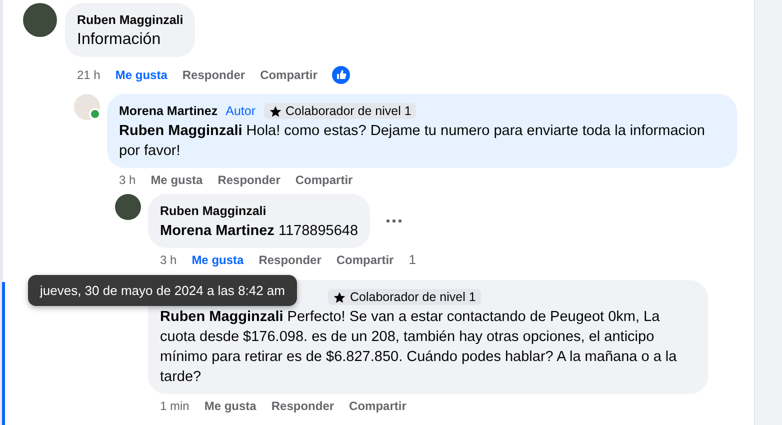 The width and height of the screenshot is (782, 425). What do you see at coordinates (175, 406) in the screenshot?
I see `timestamp: 1 min` at bounding box center [175, 406].